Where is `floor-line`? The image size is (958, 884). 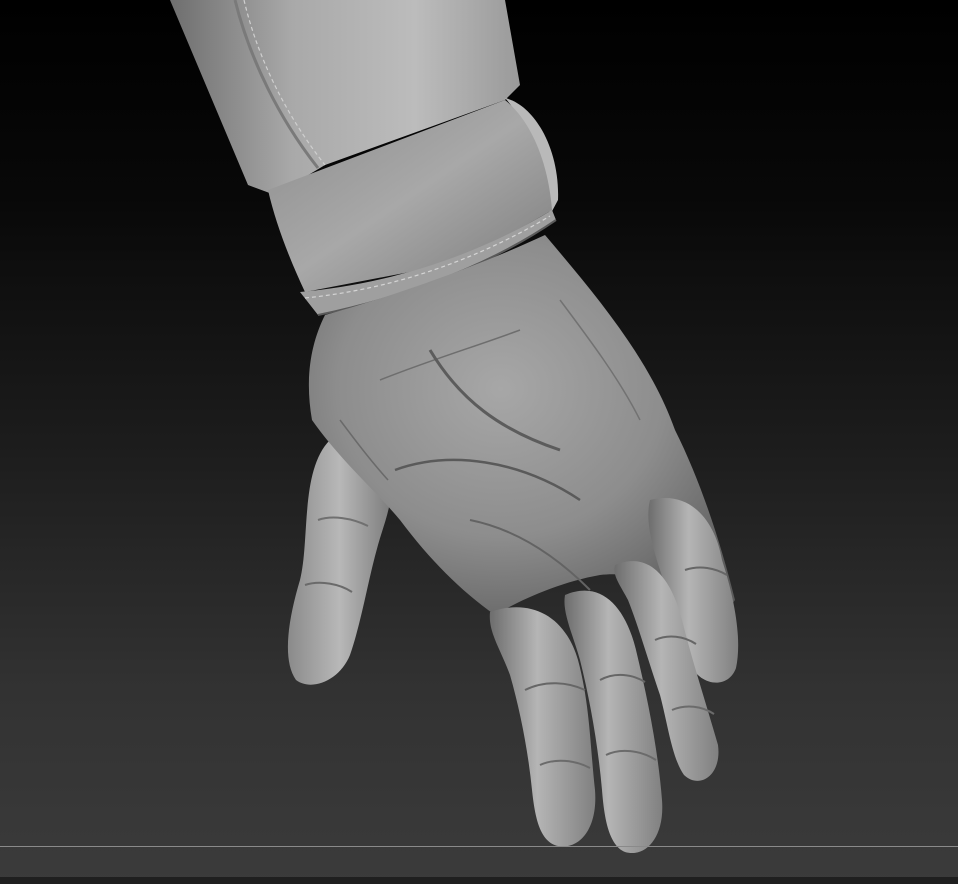 floor-line is located at coordinates (479, 846).